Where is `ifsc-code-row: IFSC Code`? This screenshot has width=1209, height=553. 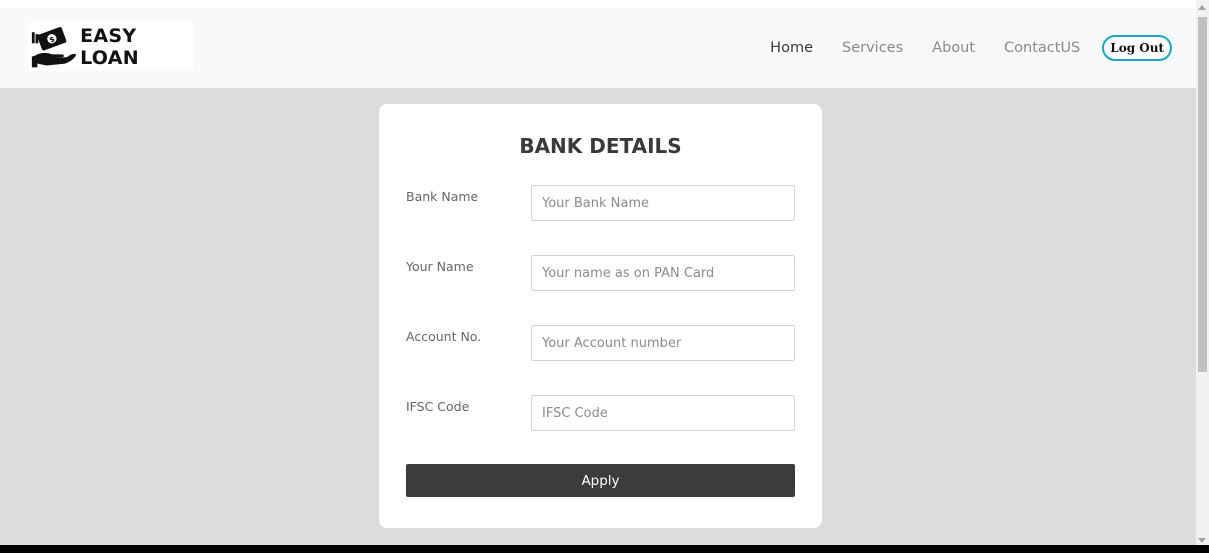 ifsc-code-row: IFSC Code is located at coordinates (600, 413).